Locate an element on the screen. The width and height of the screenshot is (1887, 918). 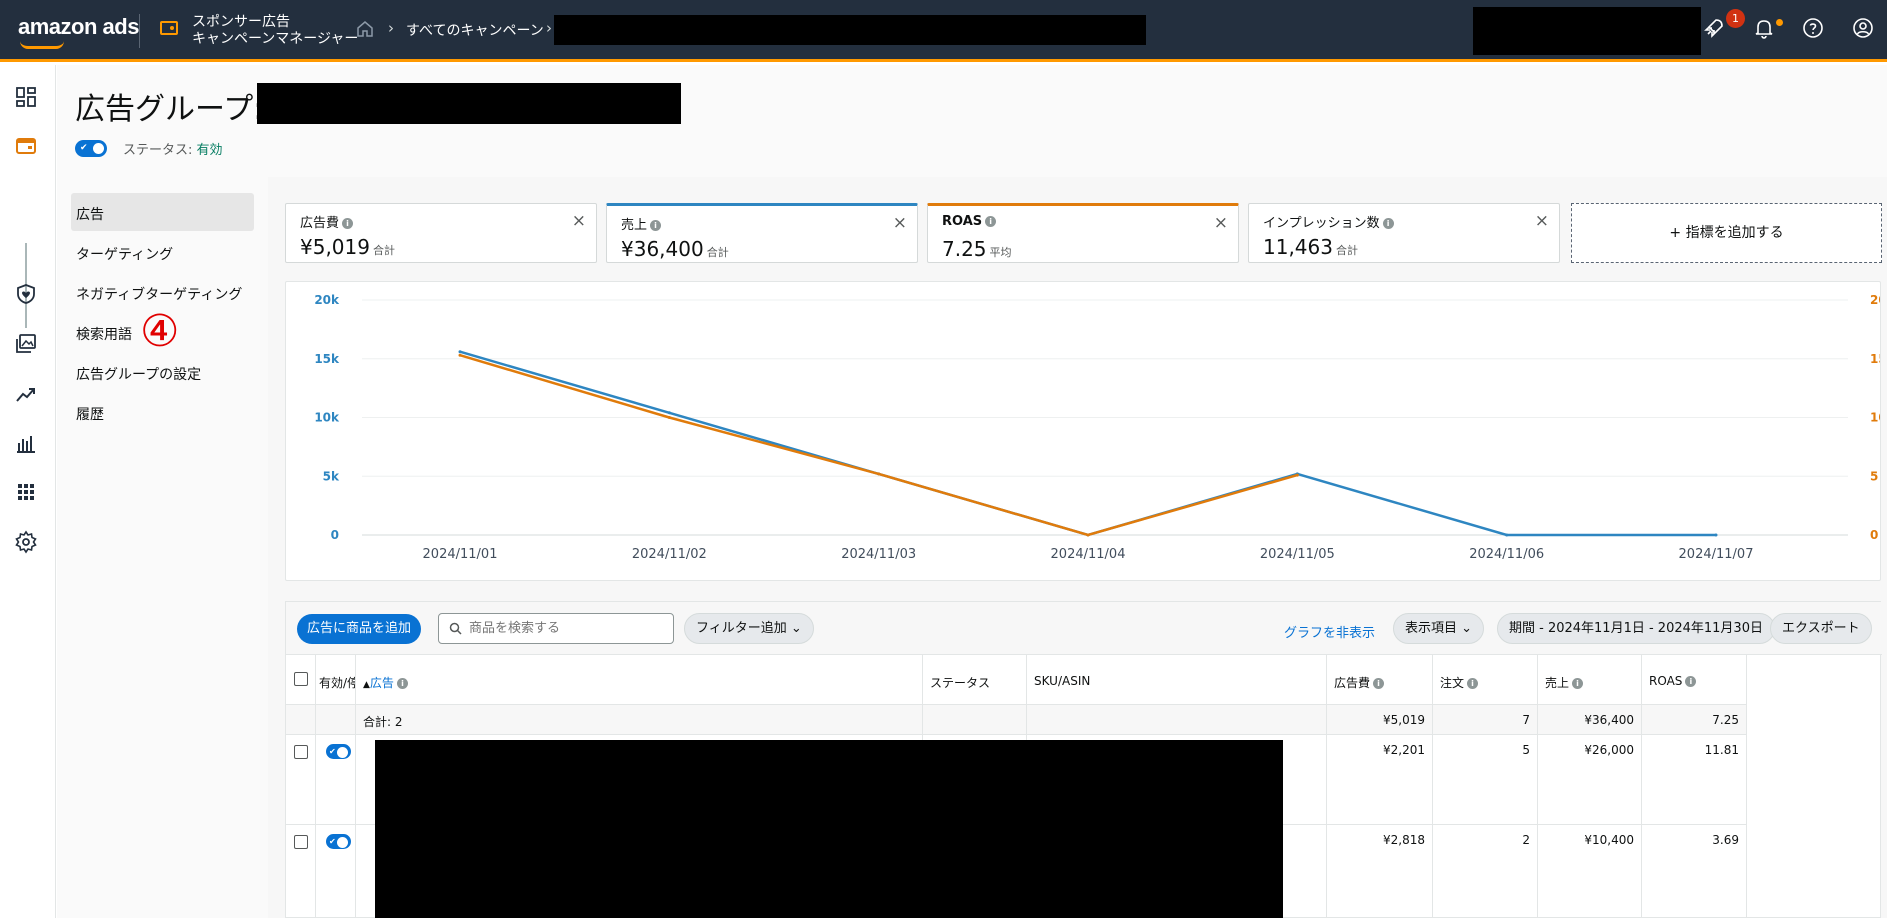
bar-chart-icon is located at coordinates (26, 443).